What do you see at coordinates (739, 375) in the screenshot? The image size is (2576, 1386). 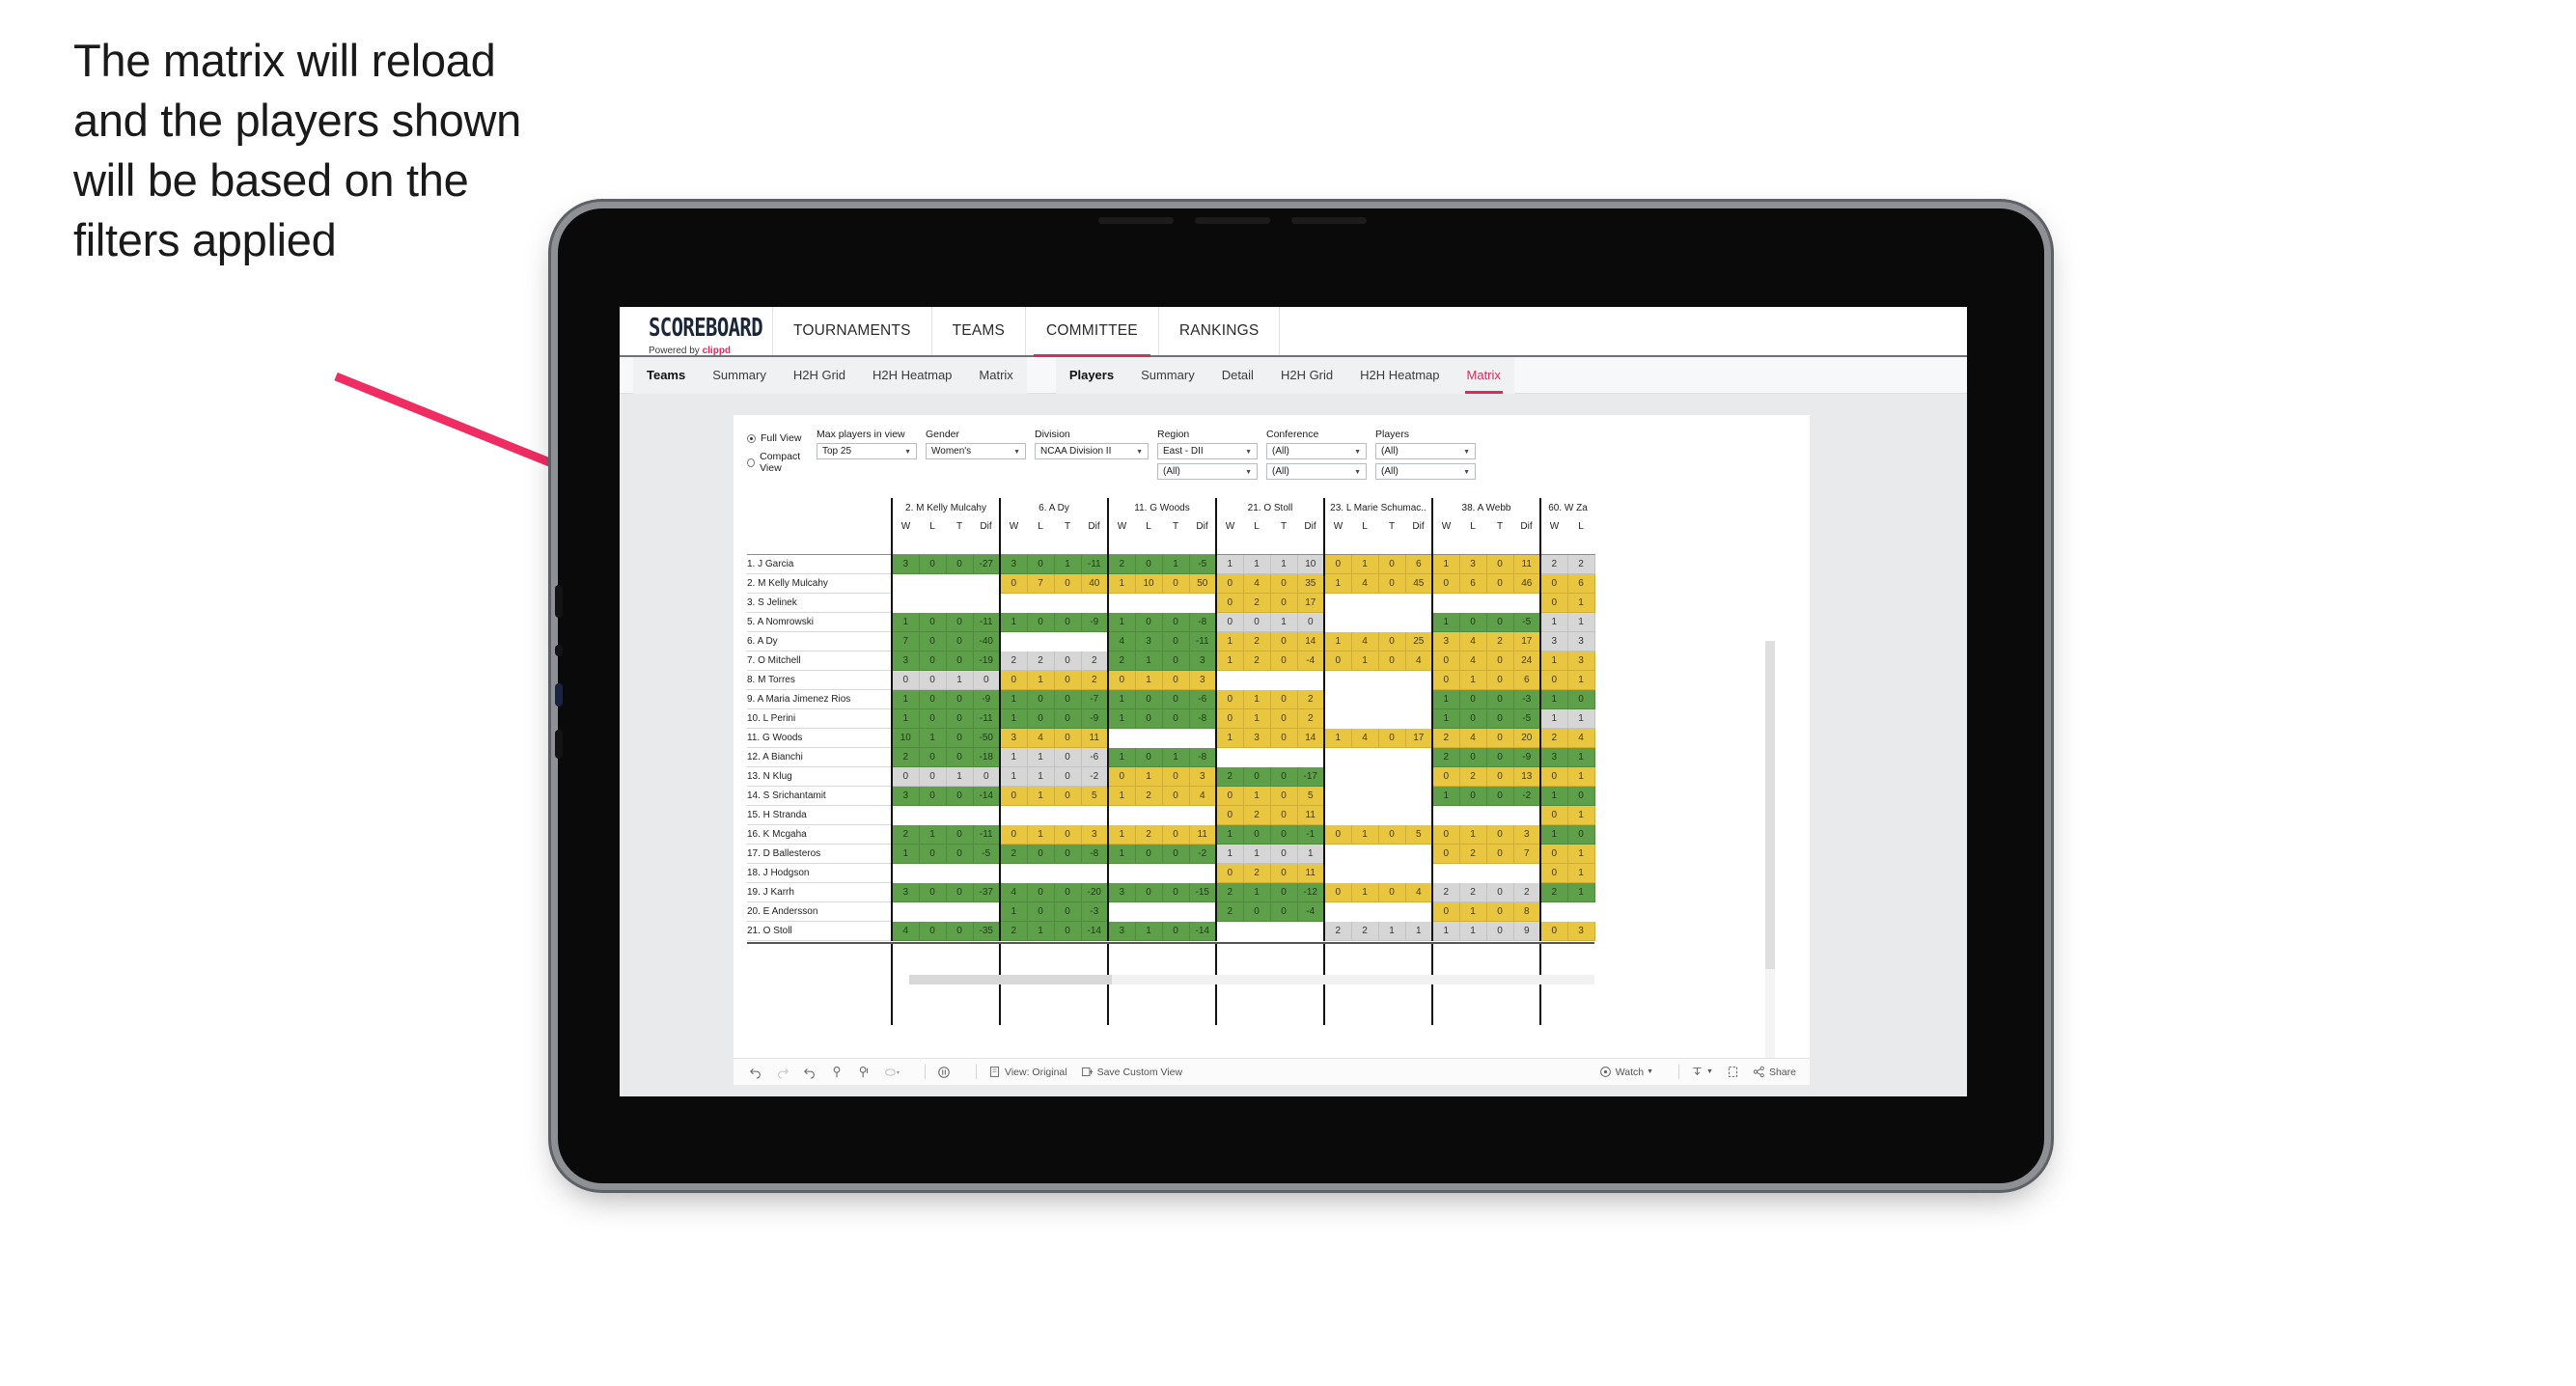 I see `subnav-teams-summary: Summary` at bounding box center [739, 375].